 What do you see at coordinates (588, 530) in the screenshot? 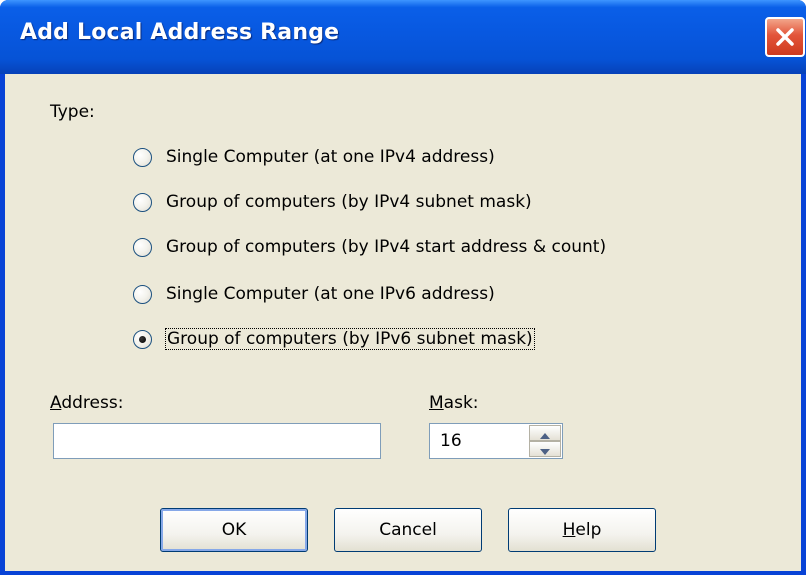
I see `help-label-text: elp` at bounding box center [588, 530].